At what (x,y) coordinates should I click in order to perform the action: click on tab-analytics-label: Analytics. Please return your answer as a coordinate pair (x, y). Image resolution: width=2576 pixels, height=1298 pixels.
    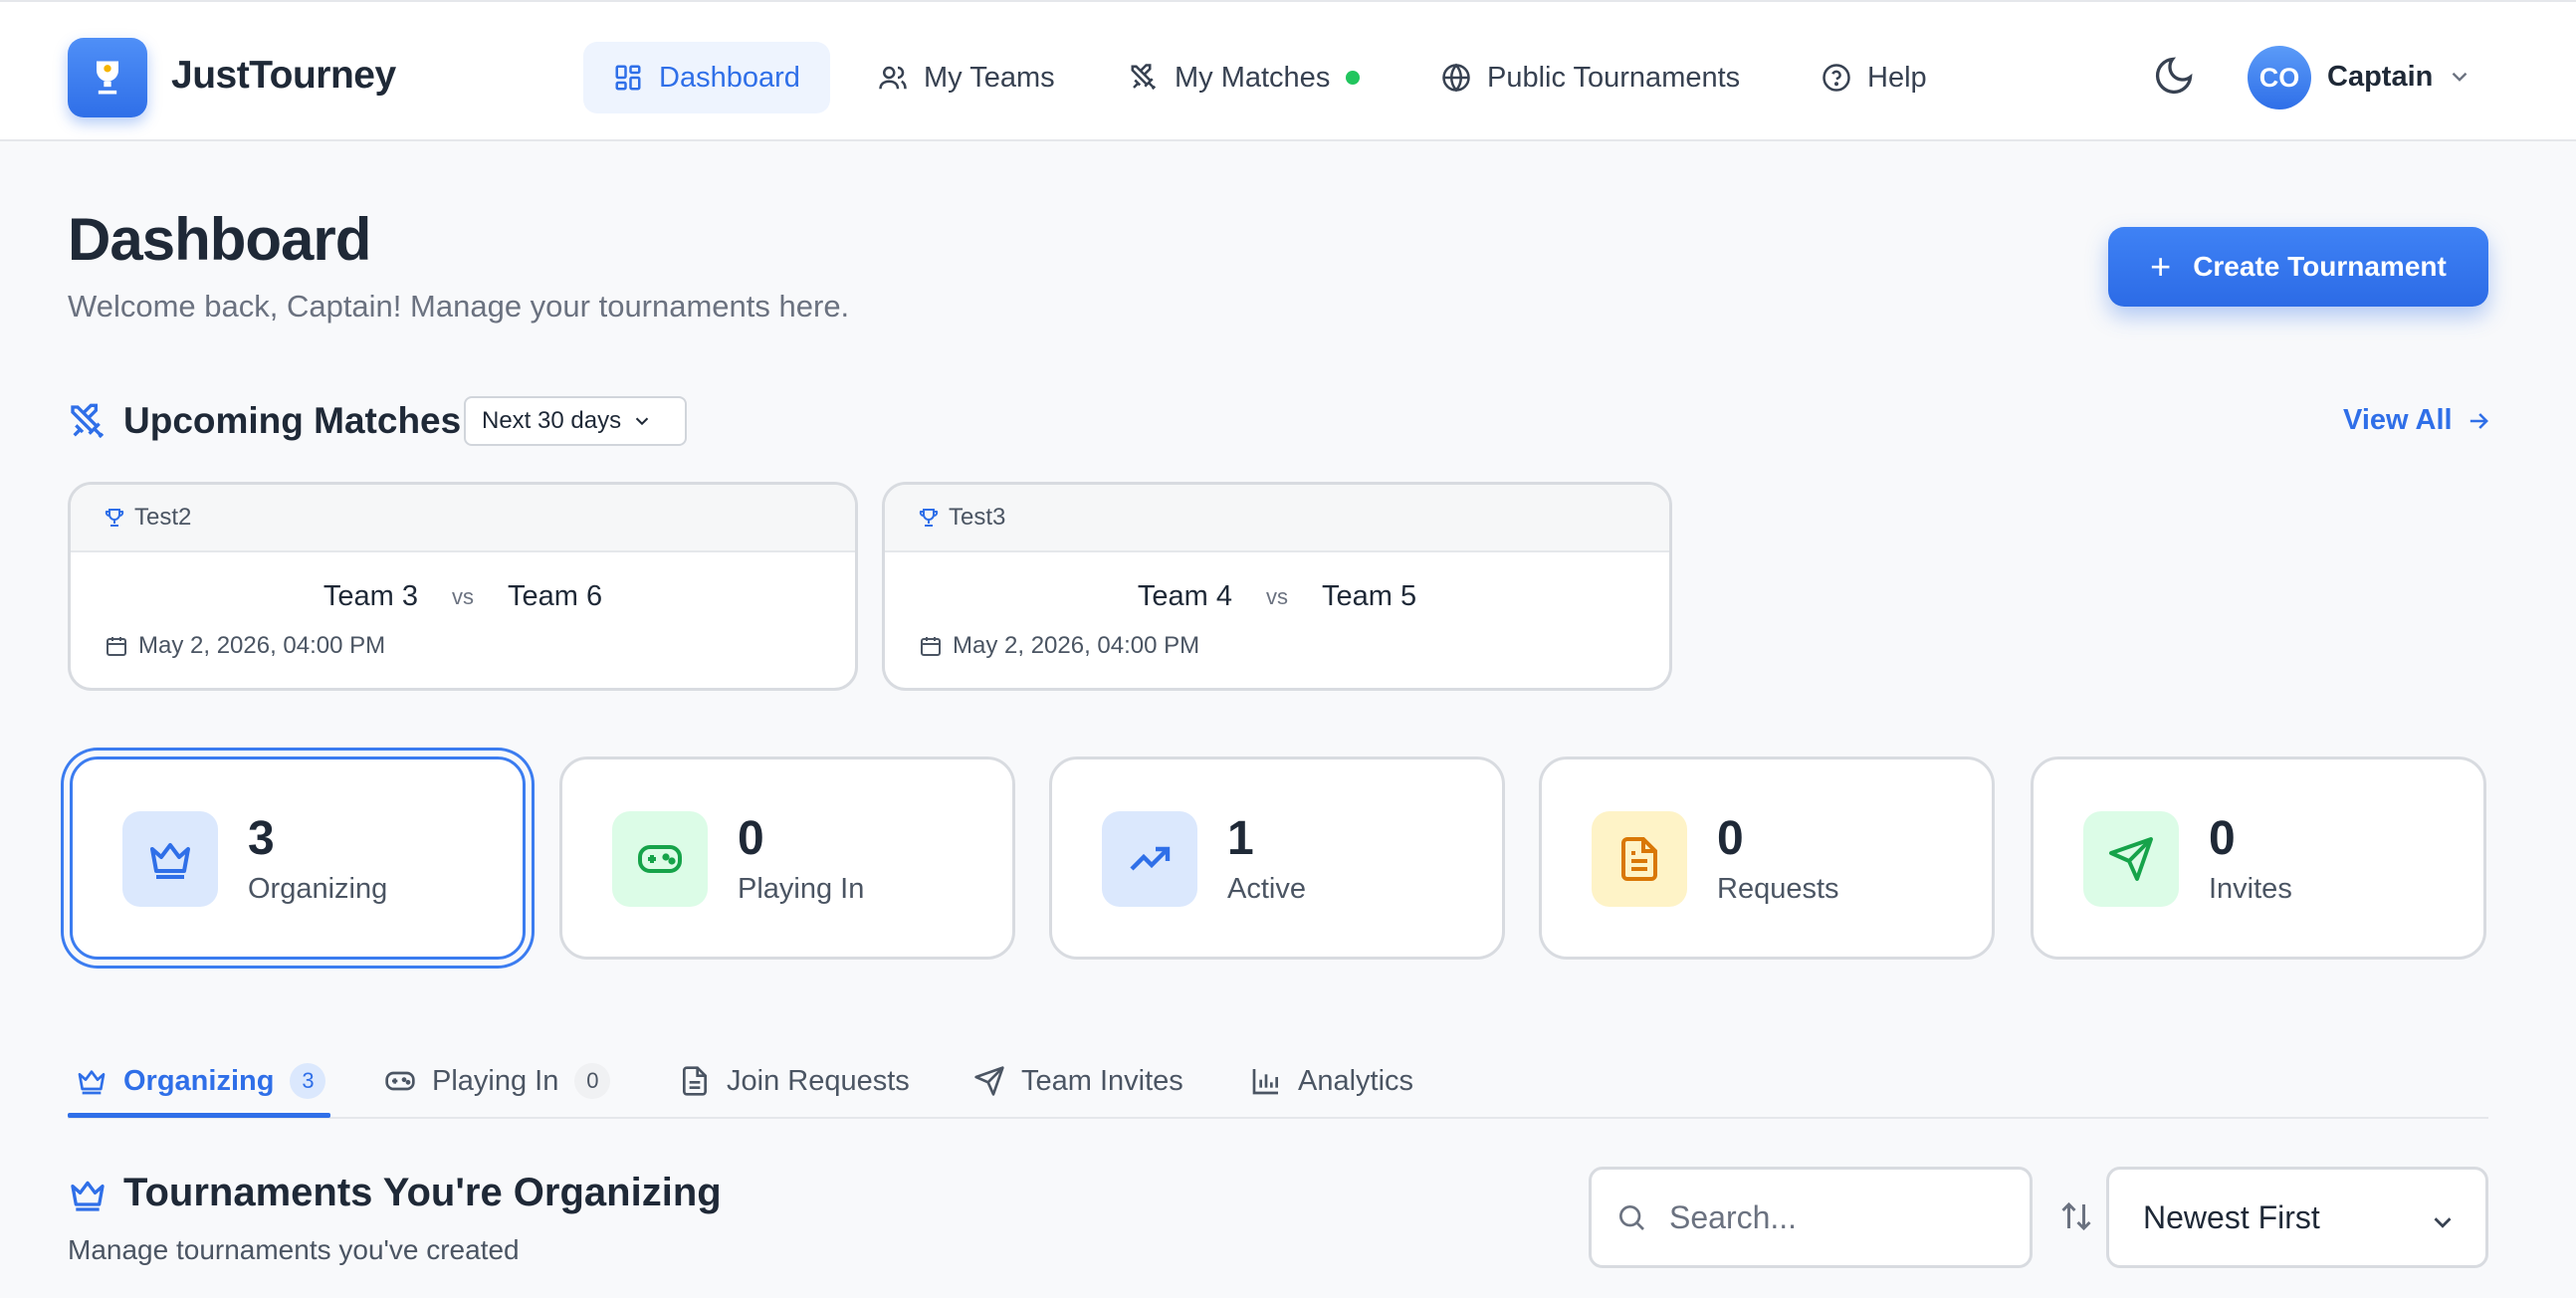
    Looking at the image, I should click on (1356, 1080).